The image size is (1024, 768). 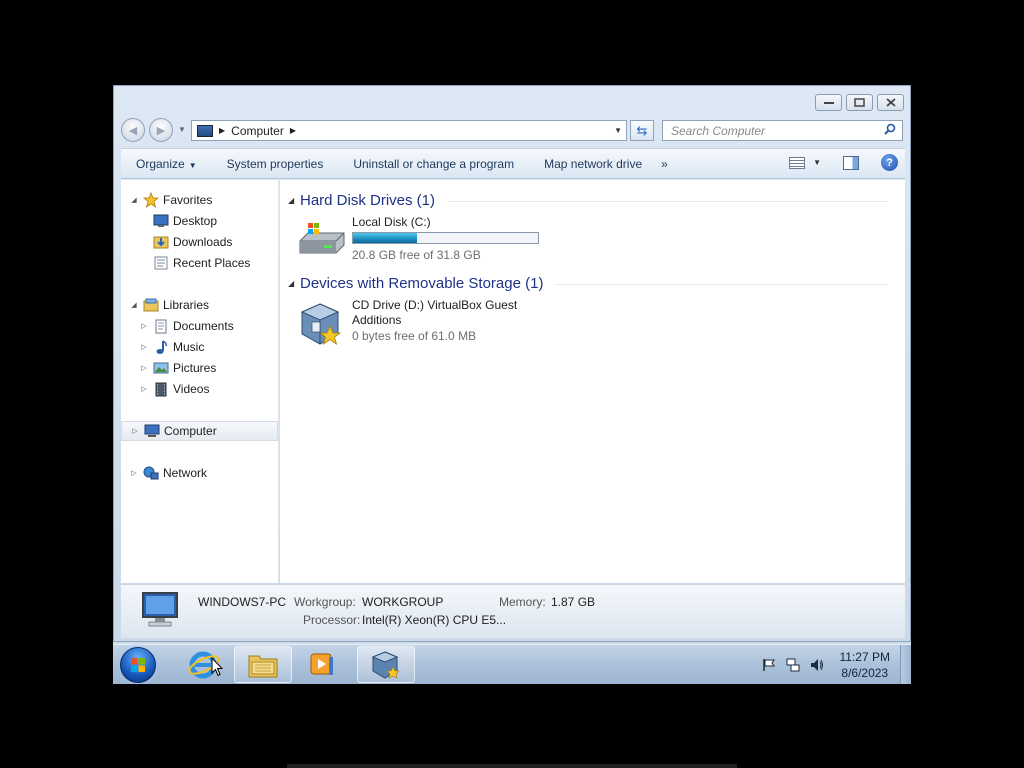 I want to click on nav-item-music: ▷ Music, so click(x=199, y=347).